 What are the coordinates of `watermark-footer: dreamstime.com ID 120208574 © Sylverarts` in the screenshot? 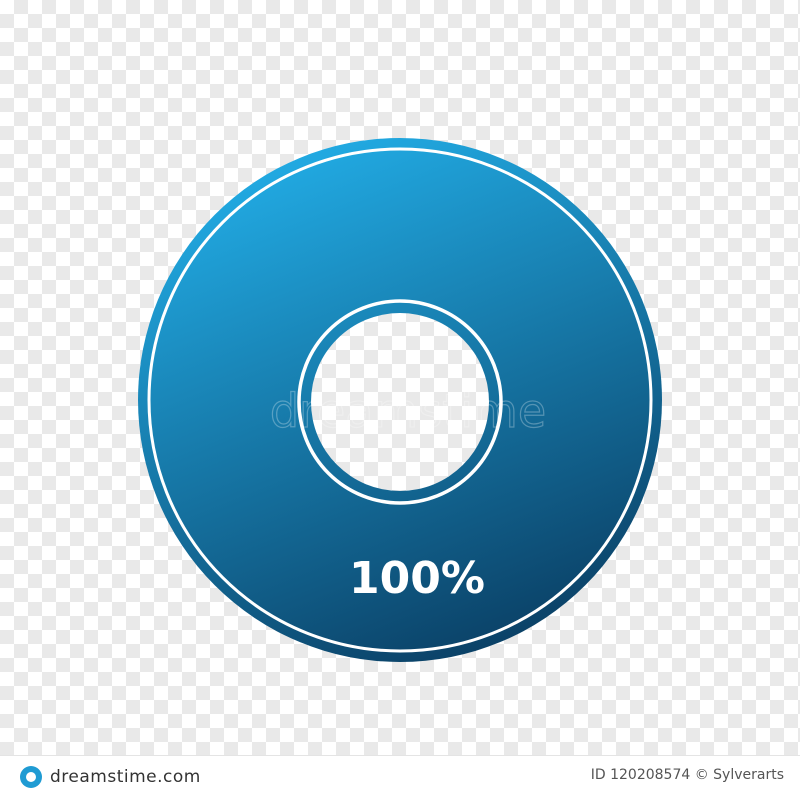 It's located at (400, 777).